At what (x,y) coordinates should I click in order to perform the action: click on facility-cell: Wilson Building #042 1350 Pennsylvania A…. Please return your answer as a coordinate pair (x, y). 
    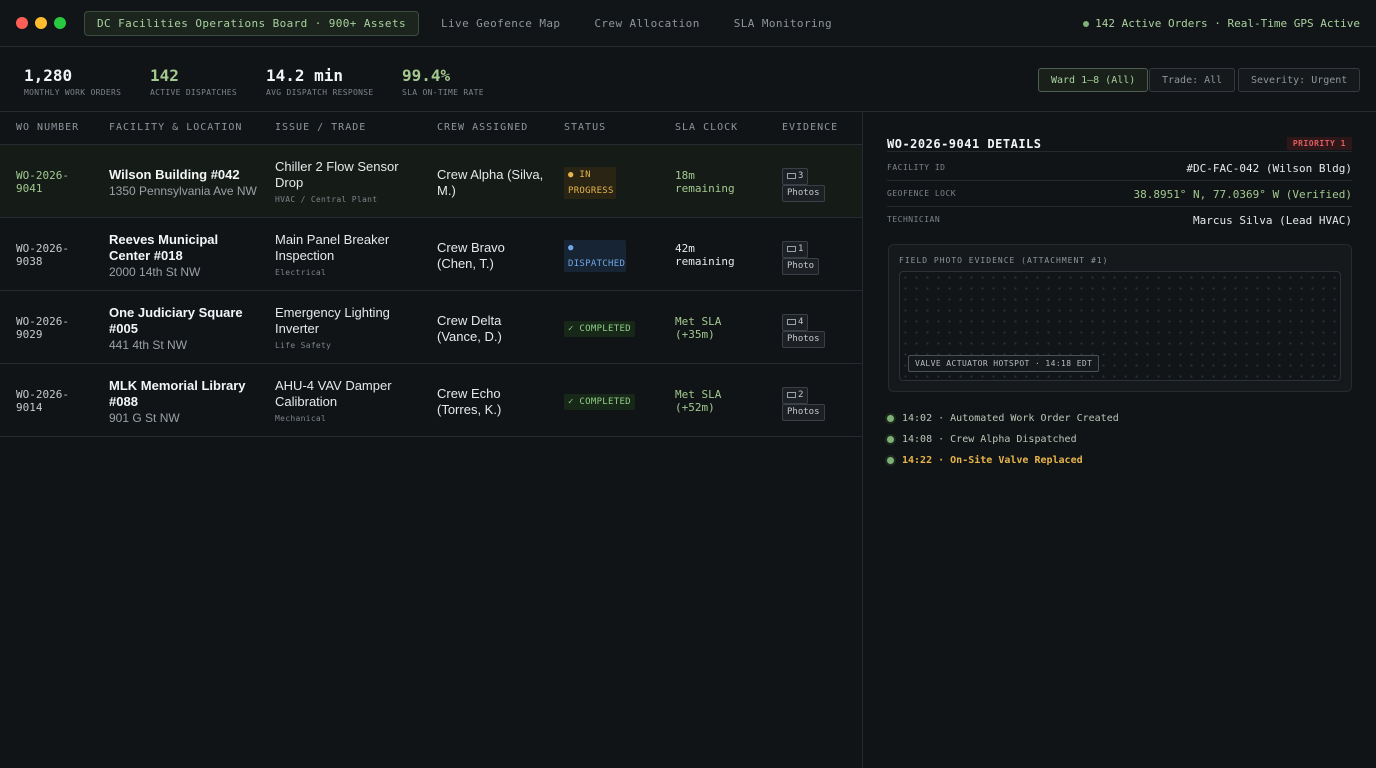
    Looking at the image, I should click on (184, 183).